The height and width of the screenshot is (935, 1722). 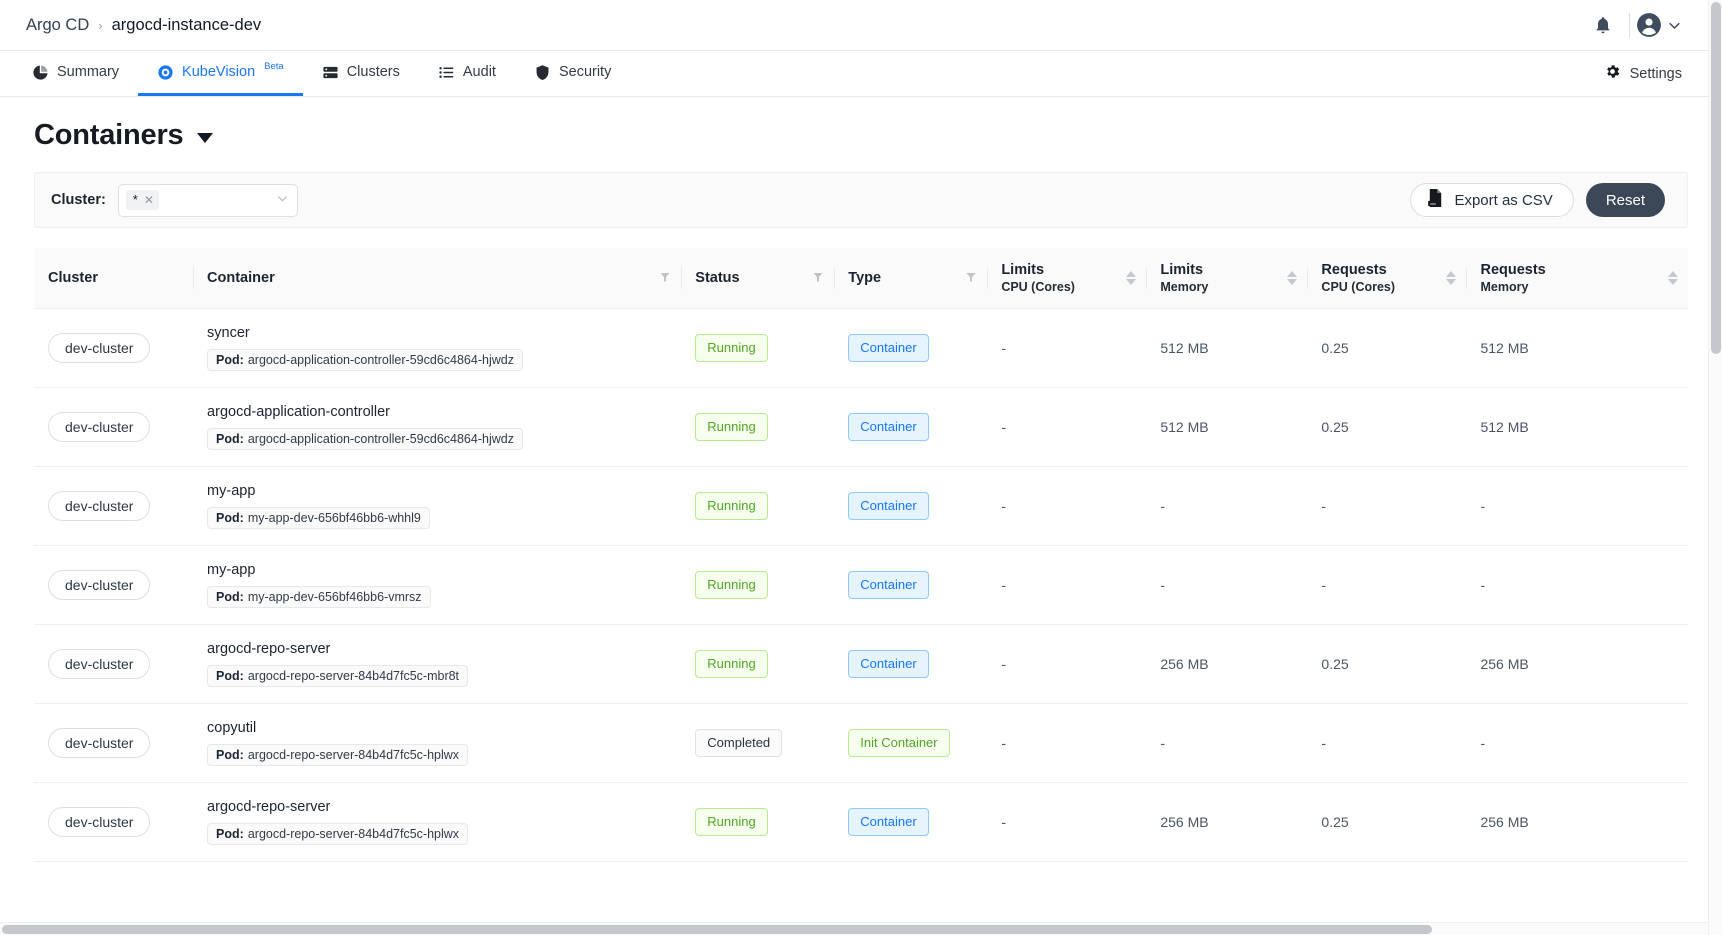 What do you see at coordinates (1612, 73) in the screenshot?
I see `gear-icon` at bounding box center [1612, 73].